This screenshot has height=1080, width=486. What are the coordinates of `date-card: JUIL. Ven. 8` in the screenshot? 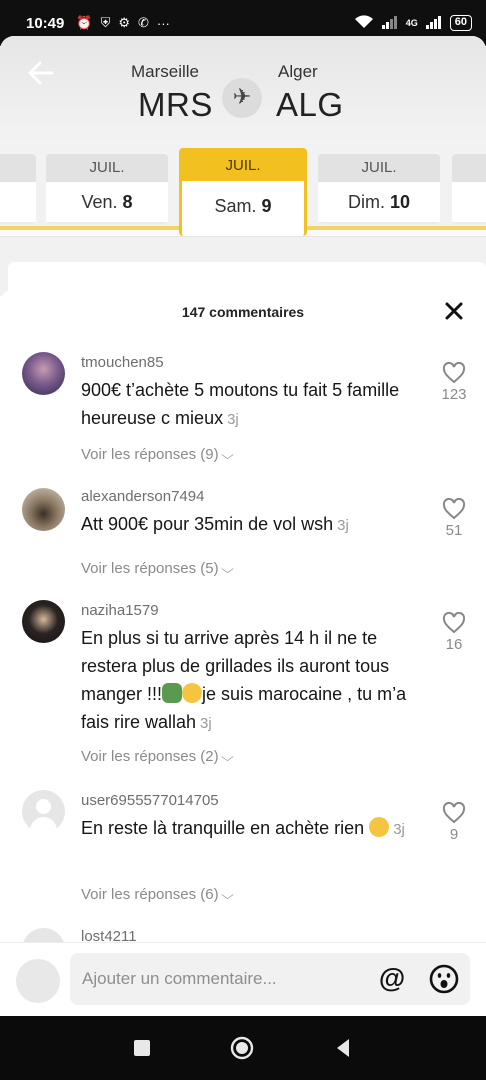 It's located at (107, 189).